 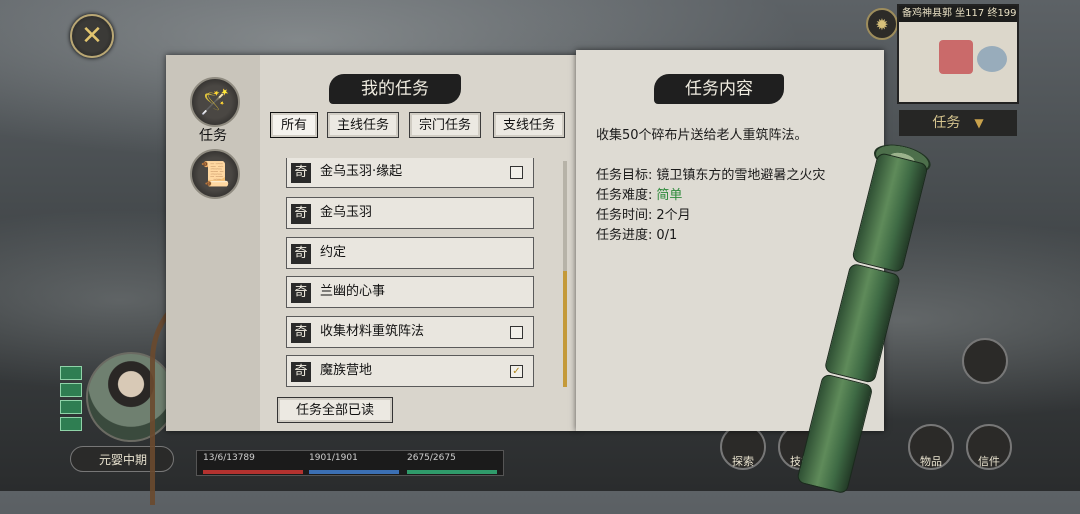 I want to click on tab-quests-label: 任务, so click(x=213, y=136).